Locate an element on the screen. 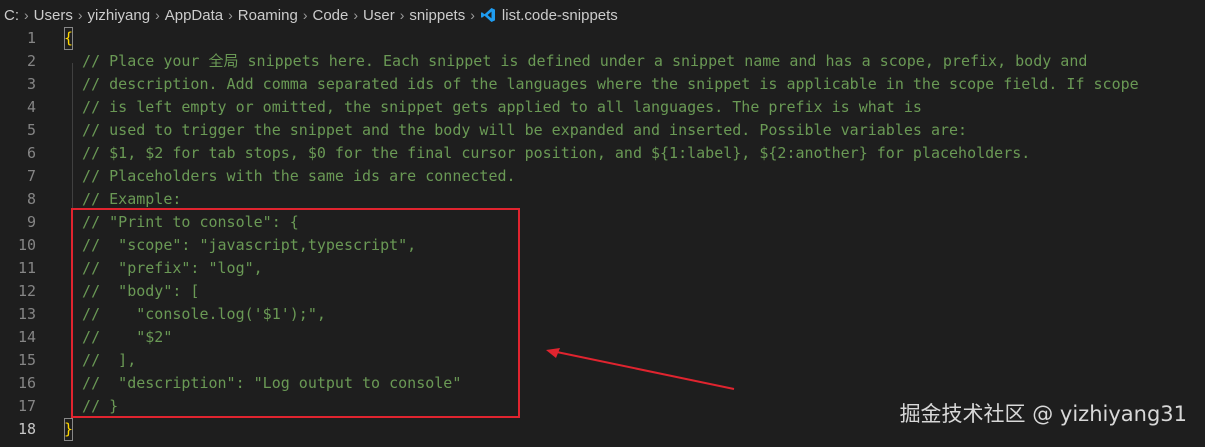  watermark: 掘金技术社区 @ yizhiyang31 is located at coordinates (1043, 414).